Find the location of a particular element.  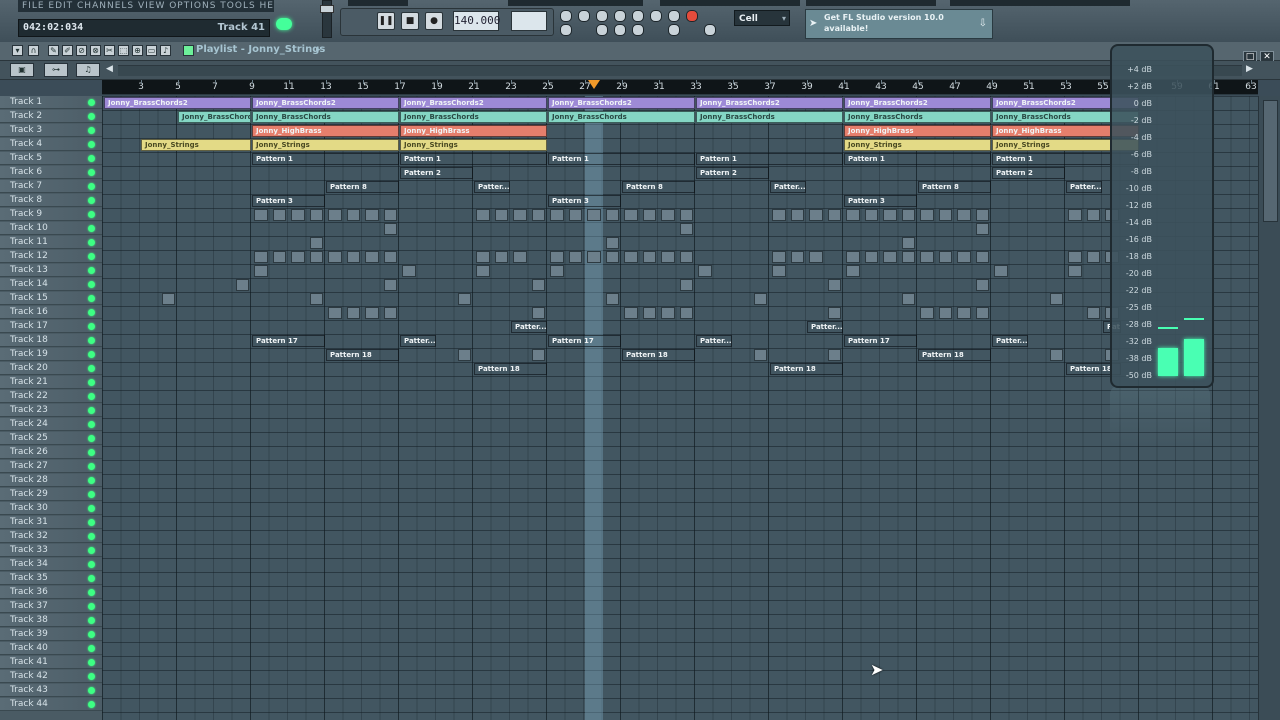

track-row-header: Track 44 is located at coordinates (51, 704).